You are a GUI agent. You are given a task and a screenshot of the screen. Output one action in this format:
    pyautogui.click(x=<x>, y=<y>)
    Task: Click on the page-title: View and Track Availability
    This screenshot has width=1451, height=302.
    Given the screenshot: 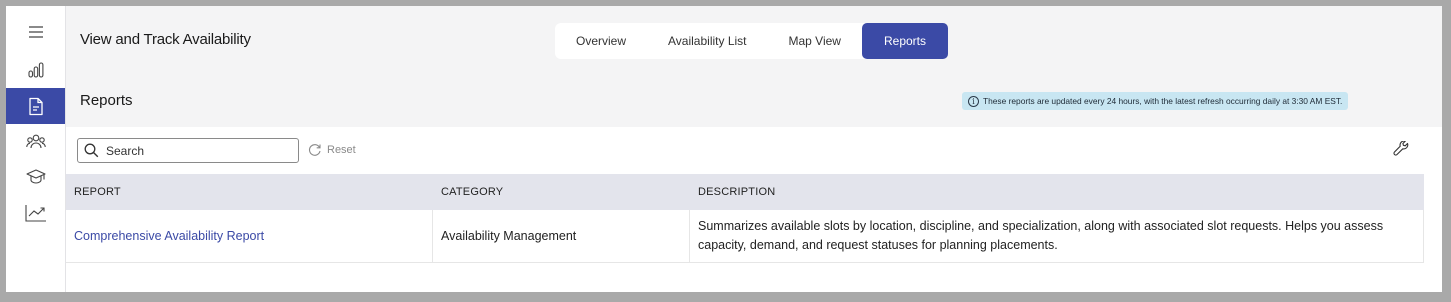 What is the action you would take?
    pyautogui.click(x=165, y=39)
    